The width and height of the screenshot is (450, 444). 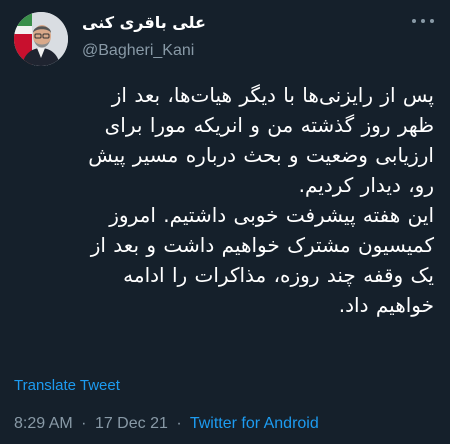 What do you see at coordinates (254, 423) in the screenshot?
I see `tweet-source-link: Twitter for Android` at bounding box center [254, 423].